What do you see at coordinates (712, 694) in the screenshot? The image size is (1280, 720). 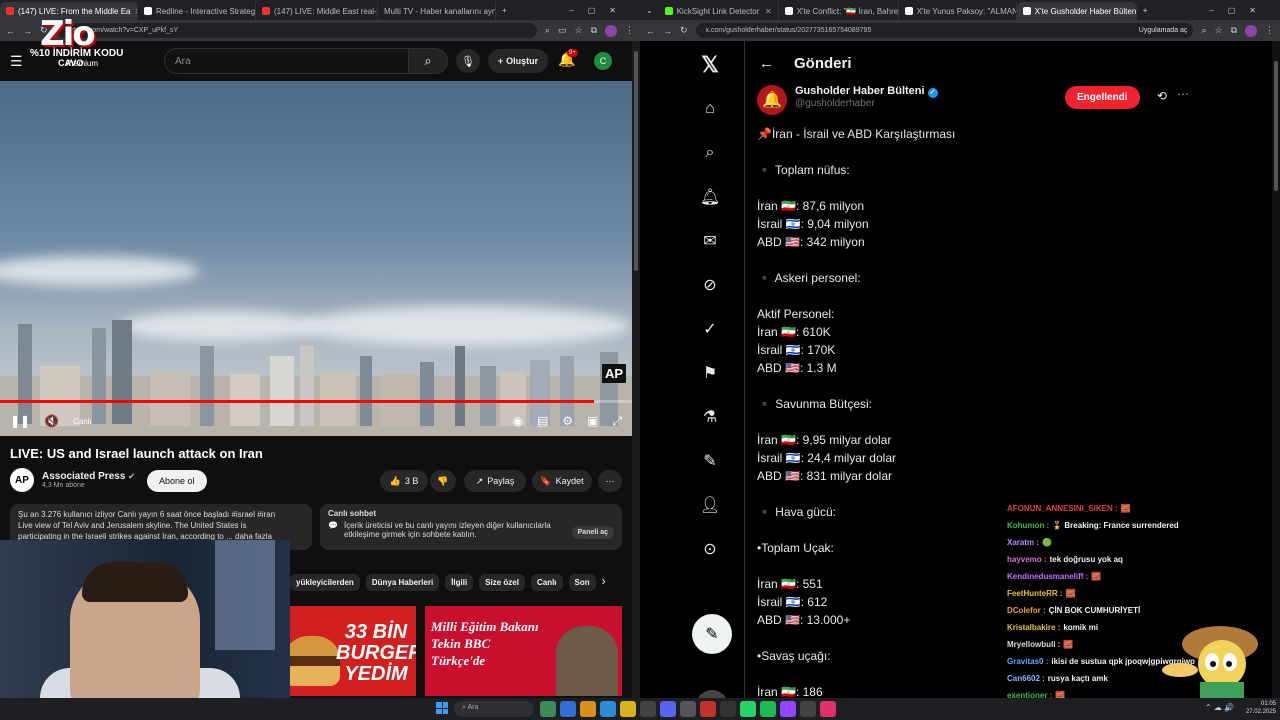 I see `account-avatar` at bounding box center [712, 694].